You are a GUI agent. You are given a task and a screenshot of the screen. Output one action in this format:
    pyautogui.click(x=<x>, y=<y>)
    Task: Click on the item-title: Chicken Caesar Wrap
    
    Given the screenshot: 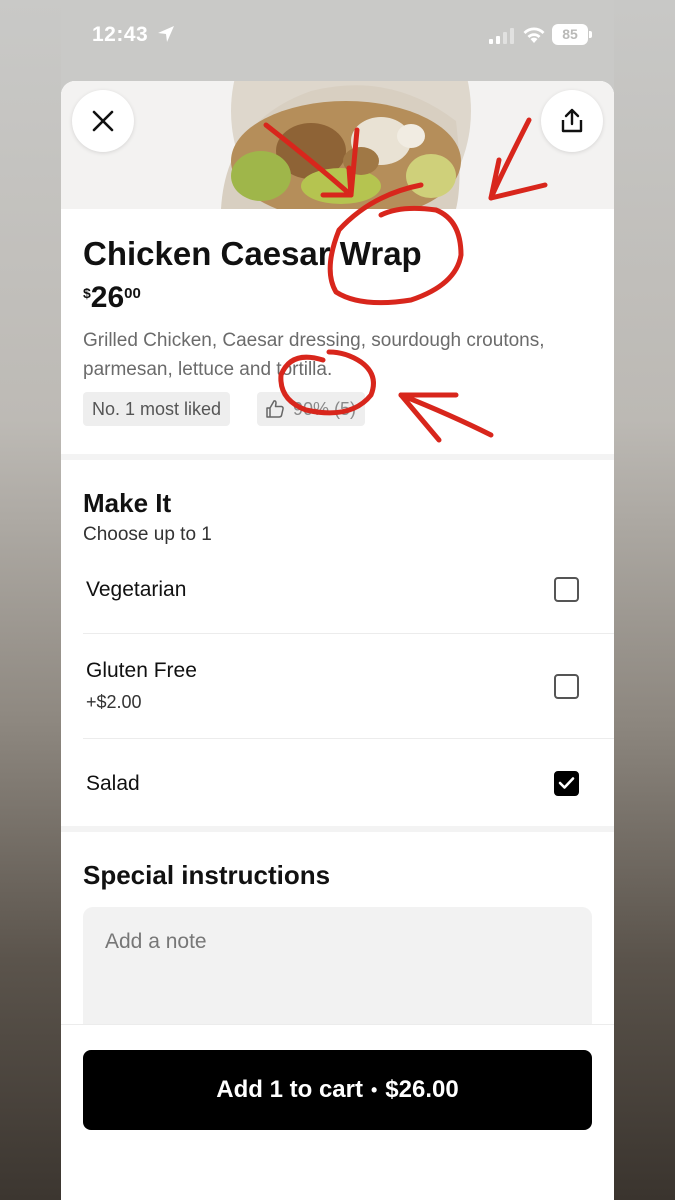 What is the action you would take?
    pyautogui.click(x=252, y=253)
    